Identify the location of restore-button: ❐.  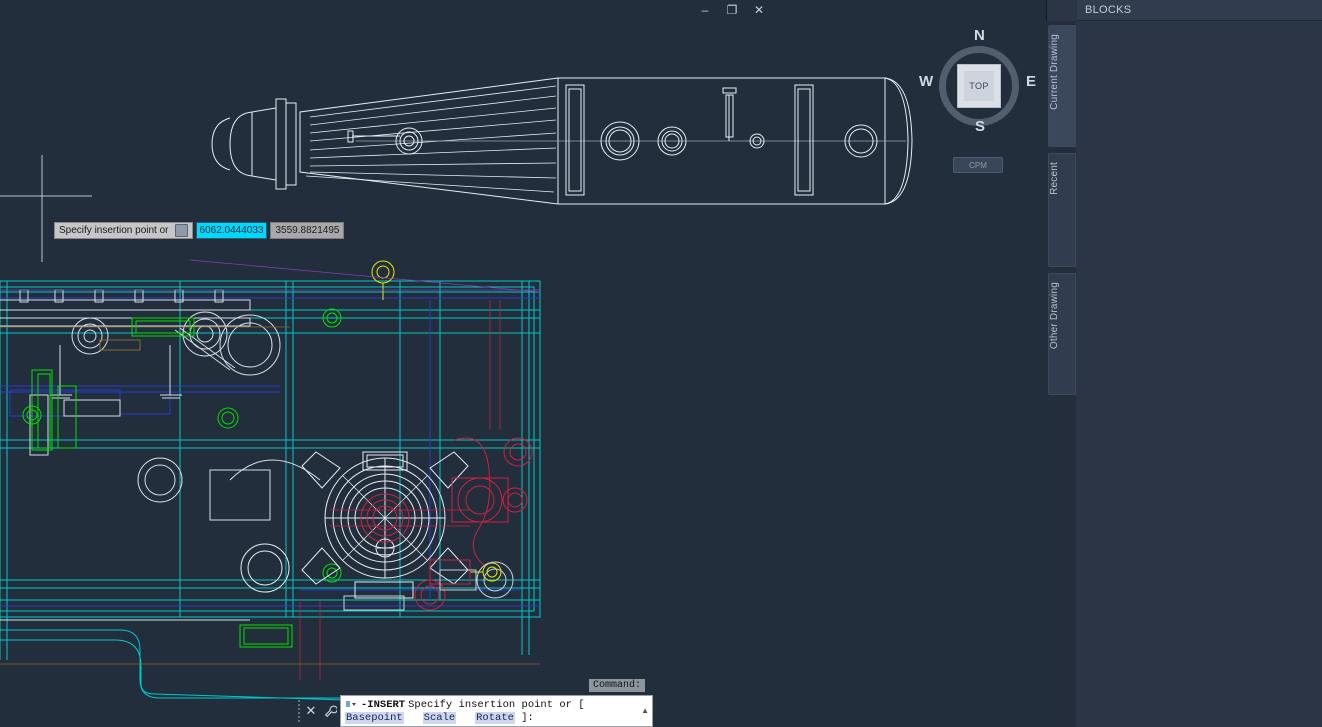
(732, 10).